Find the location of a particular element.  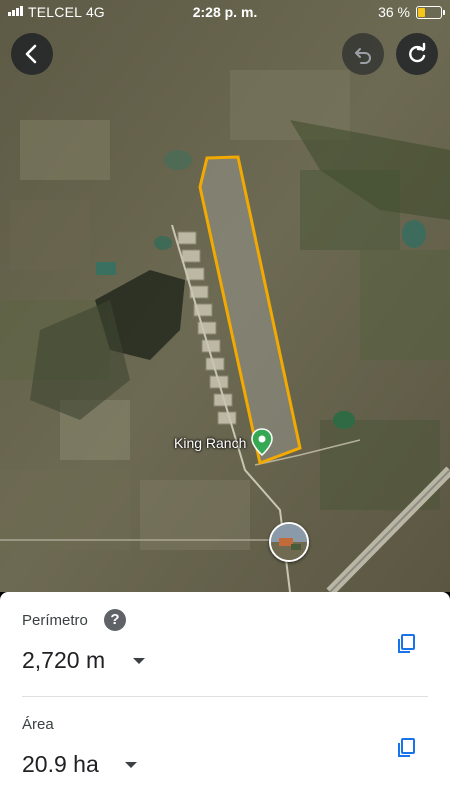

redo-icon is located at coordinates (417, 52).